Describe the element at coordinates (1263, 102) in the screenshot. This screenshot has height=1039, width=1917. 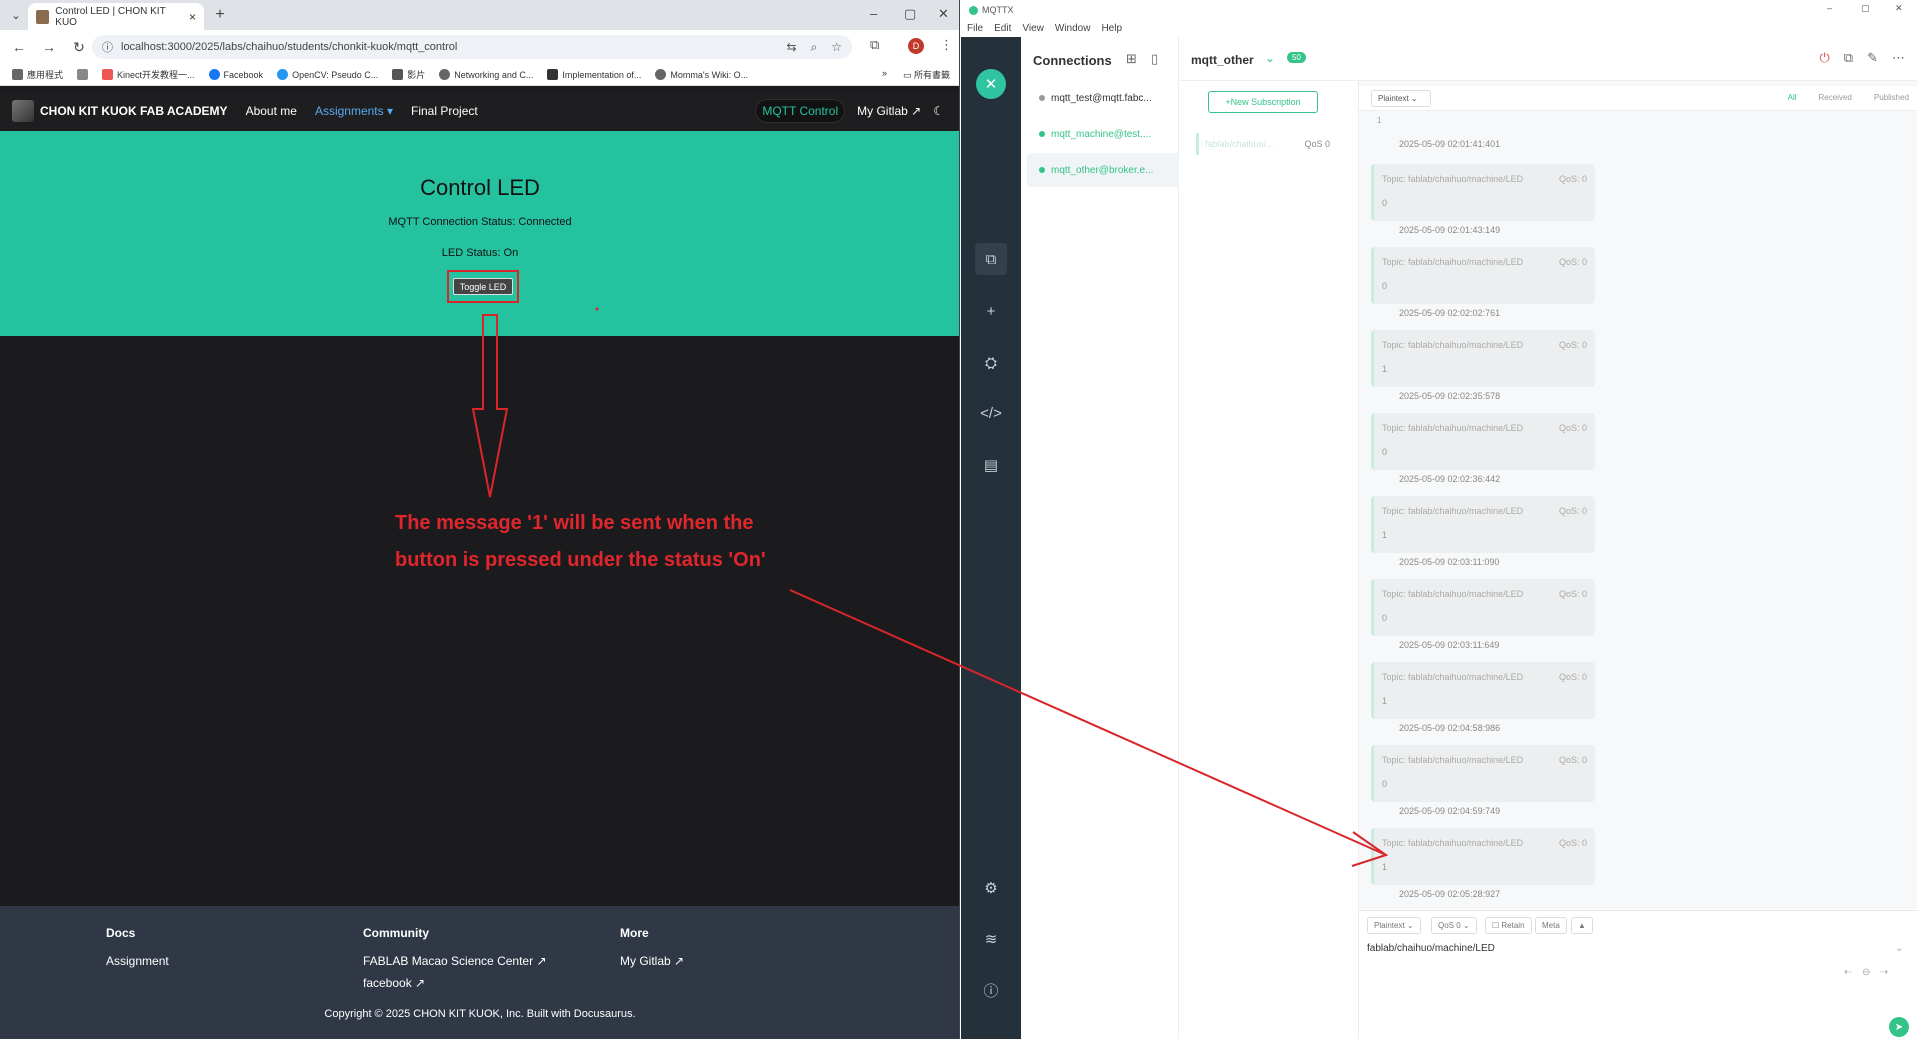
I see `new-subscription-button: + New Subscription` at that location.